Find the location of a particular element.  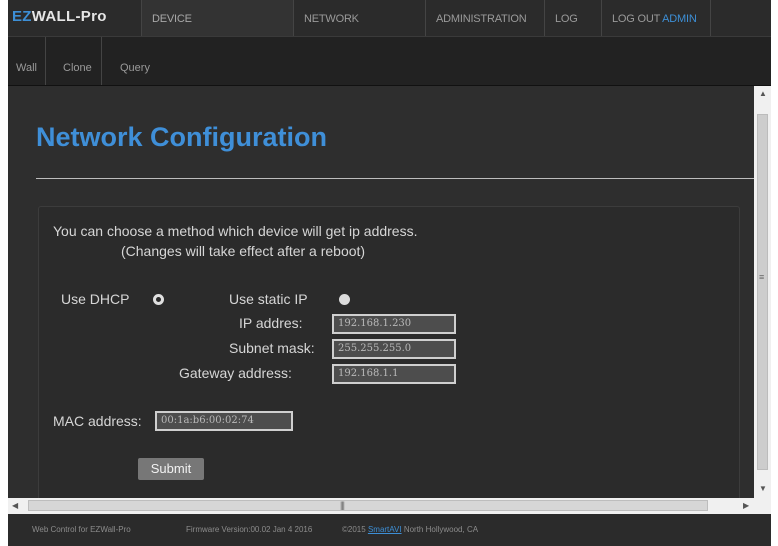

mac-address-field: 00:1a:b6:00:02:74 is located at coordinates (224, 421).